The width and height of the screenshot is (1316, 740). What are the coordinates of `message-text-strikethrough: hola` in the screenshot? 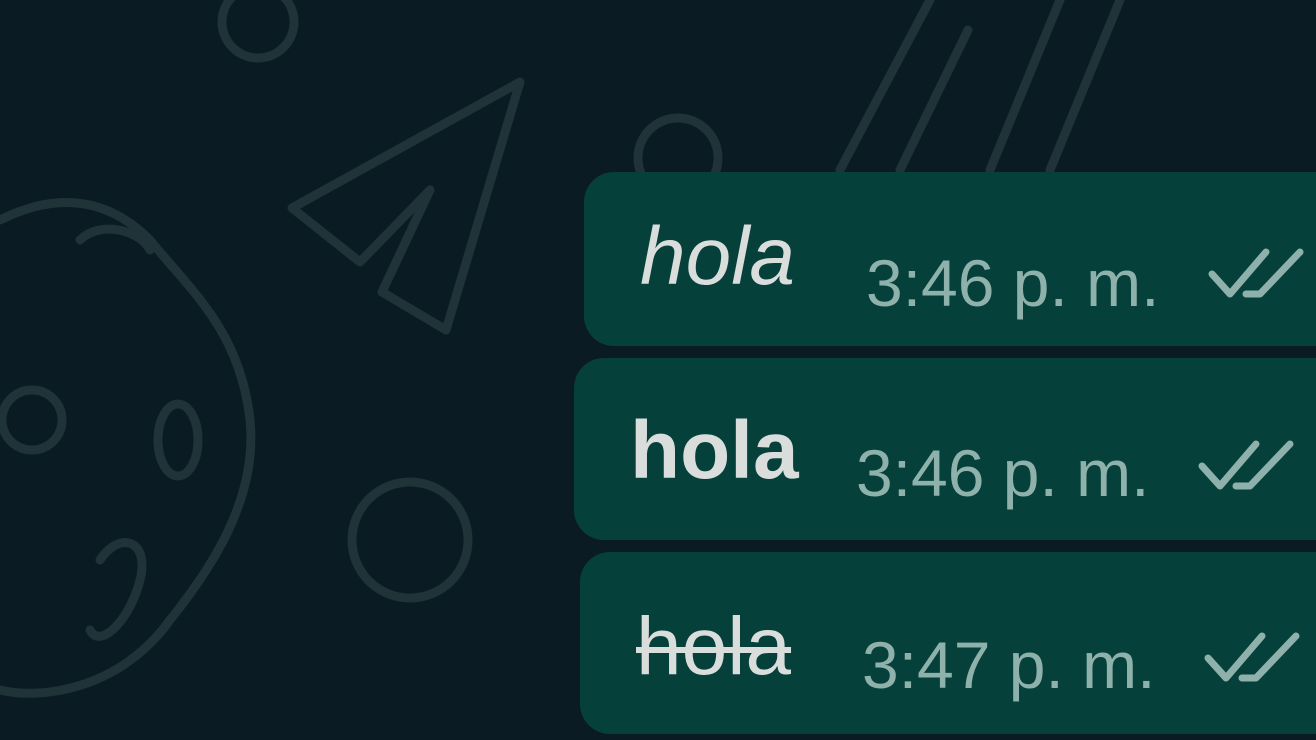 It's located at (714, 646).